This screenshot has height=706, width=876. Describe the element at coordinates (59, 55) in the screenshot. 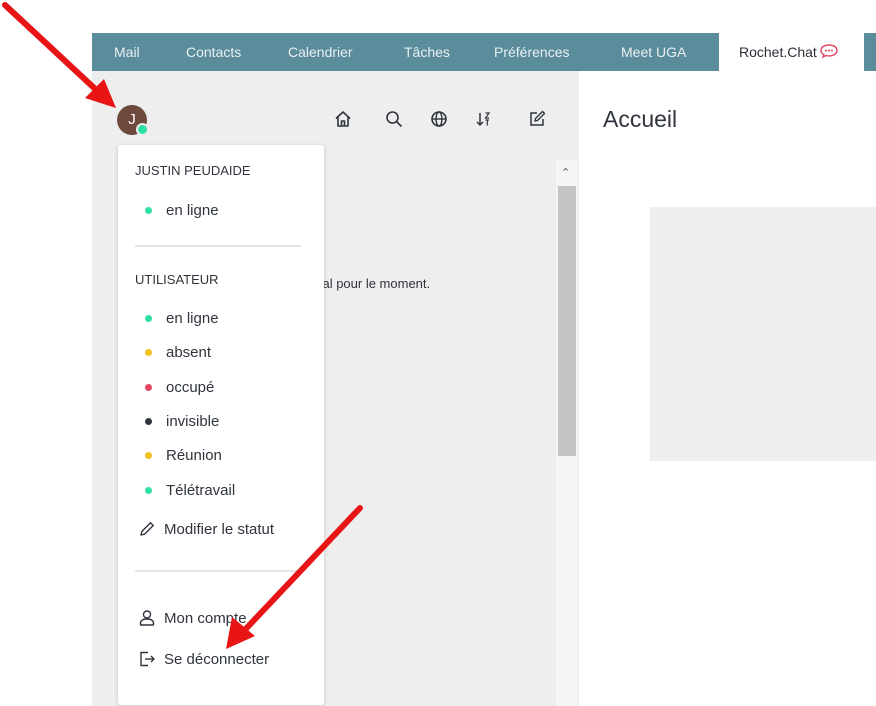

I see `arrow-to-avatar` at that location.